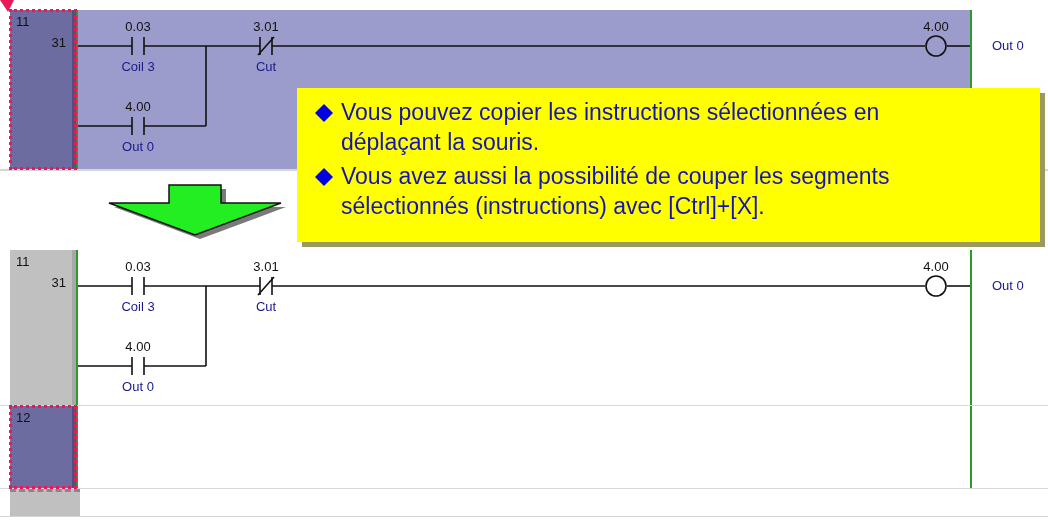 This screenshot has width=1048, height=520. Describe the element at coordinates (43, 447) in the screenshot. I see `rung-header: 12` at that location.